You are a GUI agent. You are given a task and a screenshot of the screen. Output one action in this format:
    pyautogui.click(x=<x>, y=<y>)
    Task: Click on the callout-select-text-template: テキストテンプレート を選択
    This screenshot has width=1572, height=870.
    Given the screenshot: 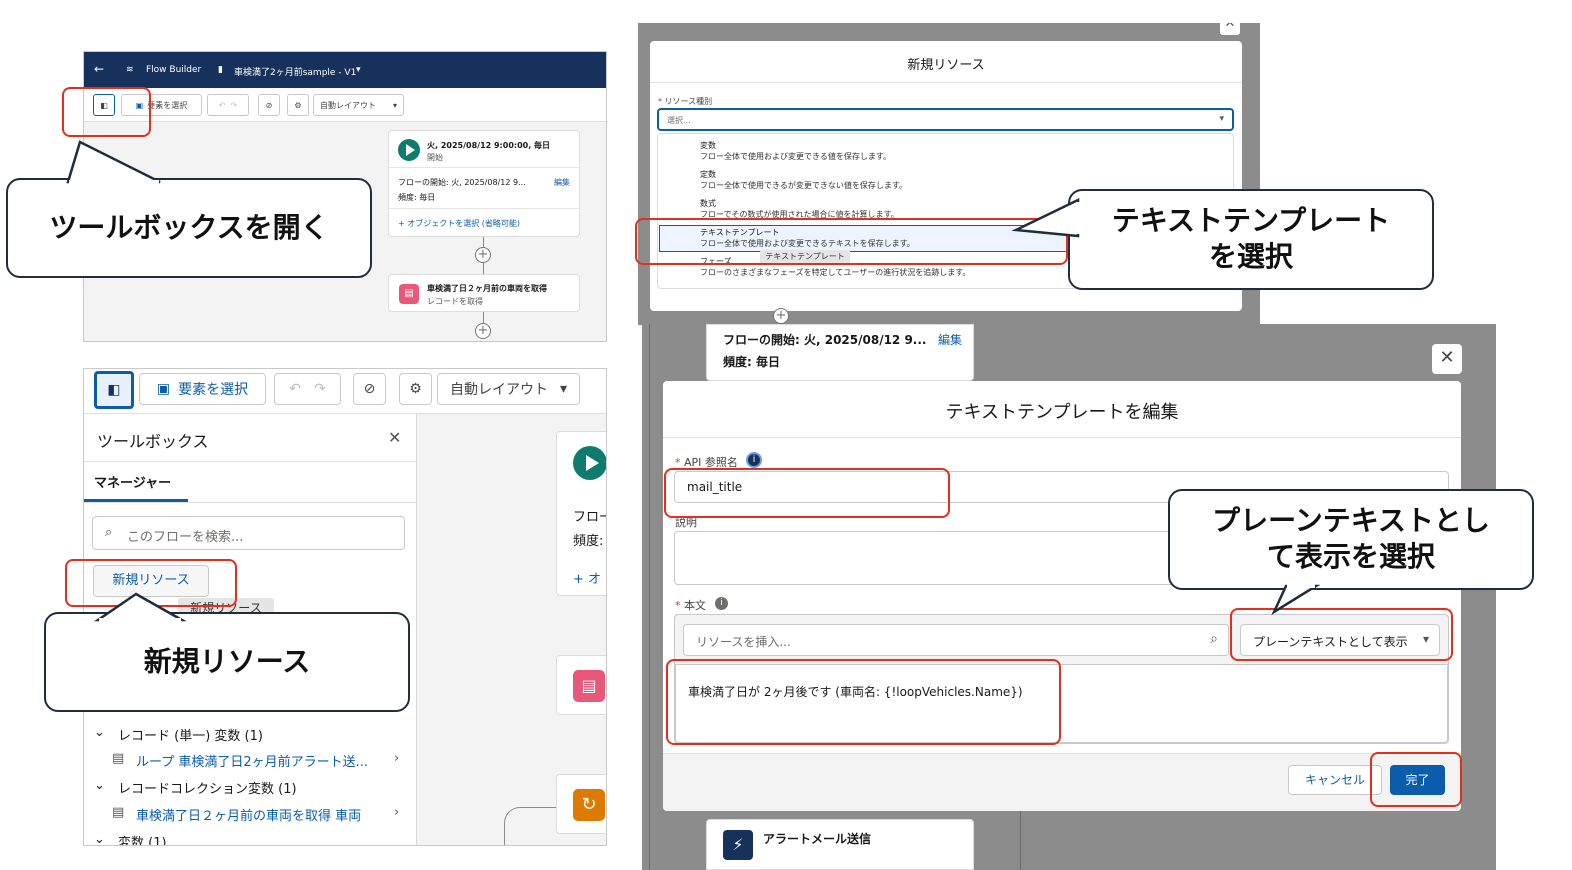 What is the action you would take?
    pyautogui.click(x=1251, y=239)
    